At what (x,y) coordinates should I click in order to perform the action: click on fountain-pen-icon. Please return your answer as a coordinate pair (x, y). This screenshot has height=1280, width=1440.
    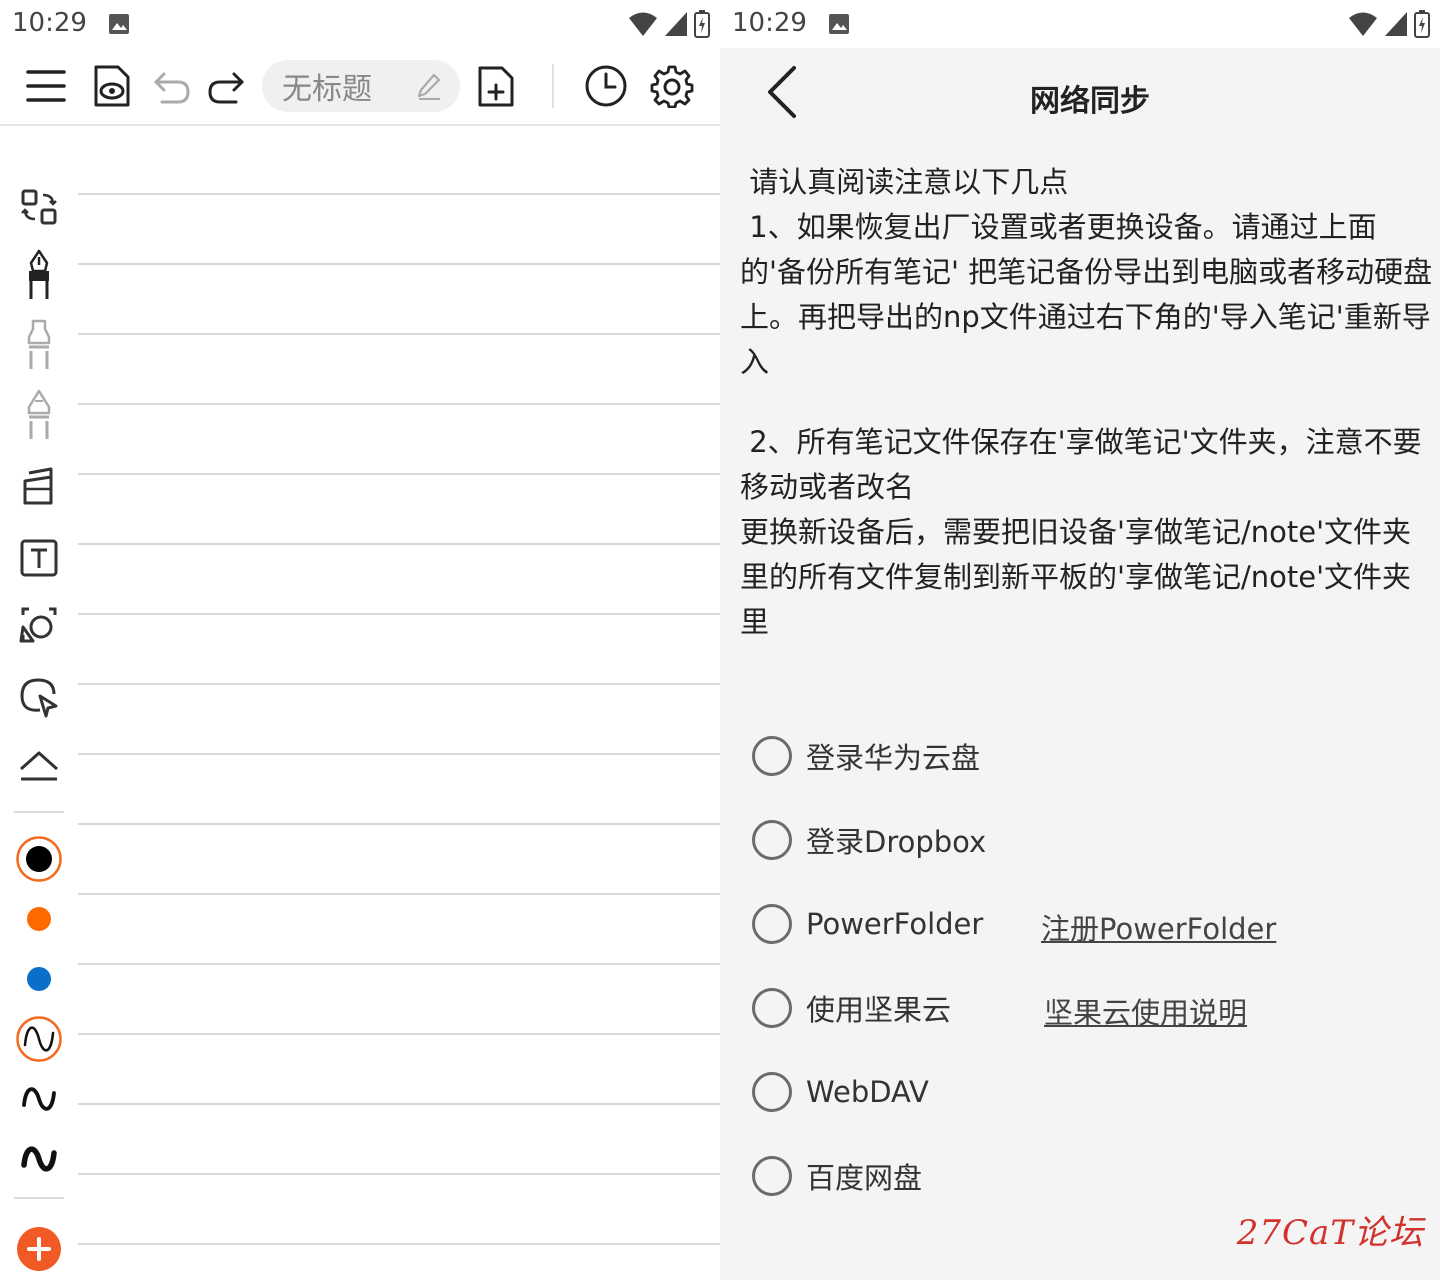
    Looking at the image, I should click on (39, 274).